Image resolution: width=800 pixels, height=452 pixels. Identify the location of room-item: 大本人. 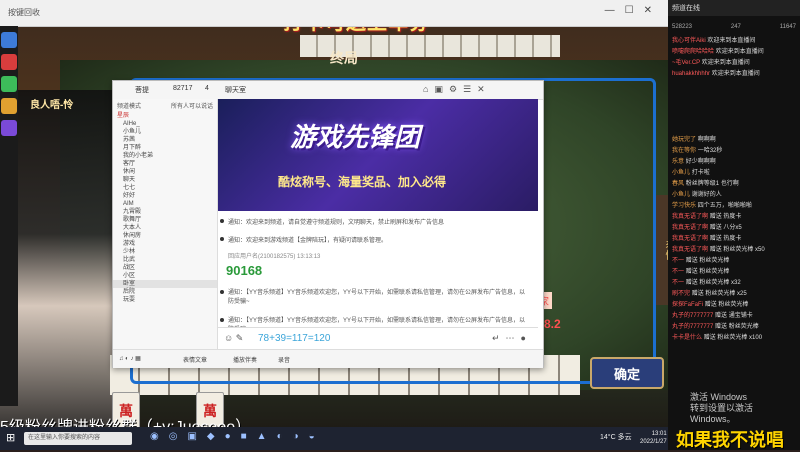
(165, 228).